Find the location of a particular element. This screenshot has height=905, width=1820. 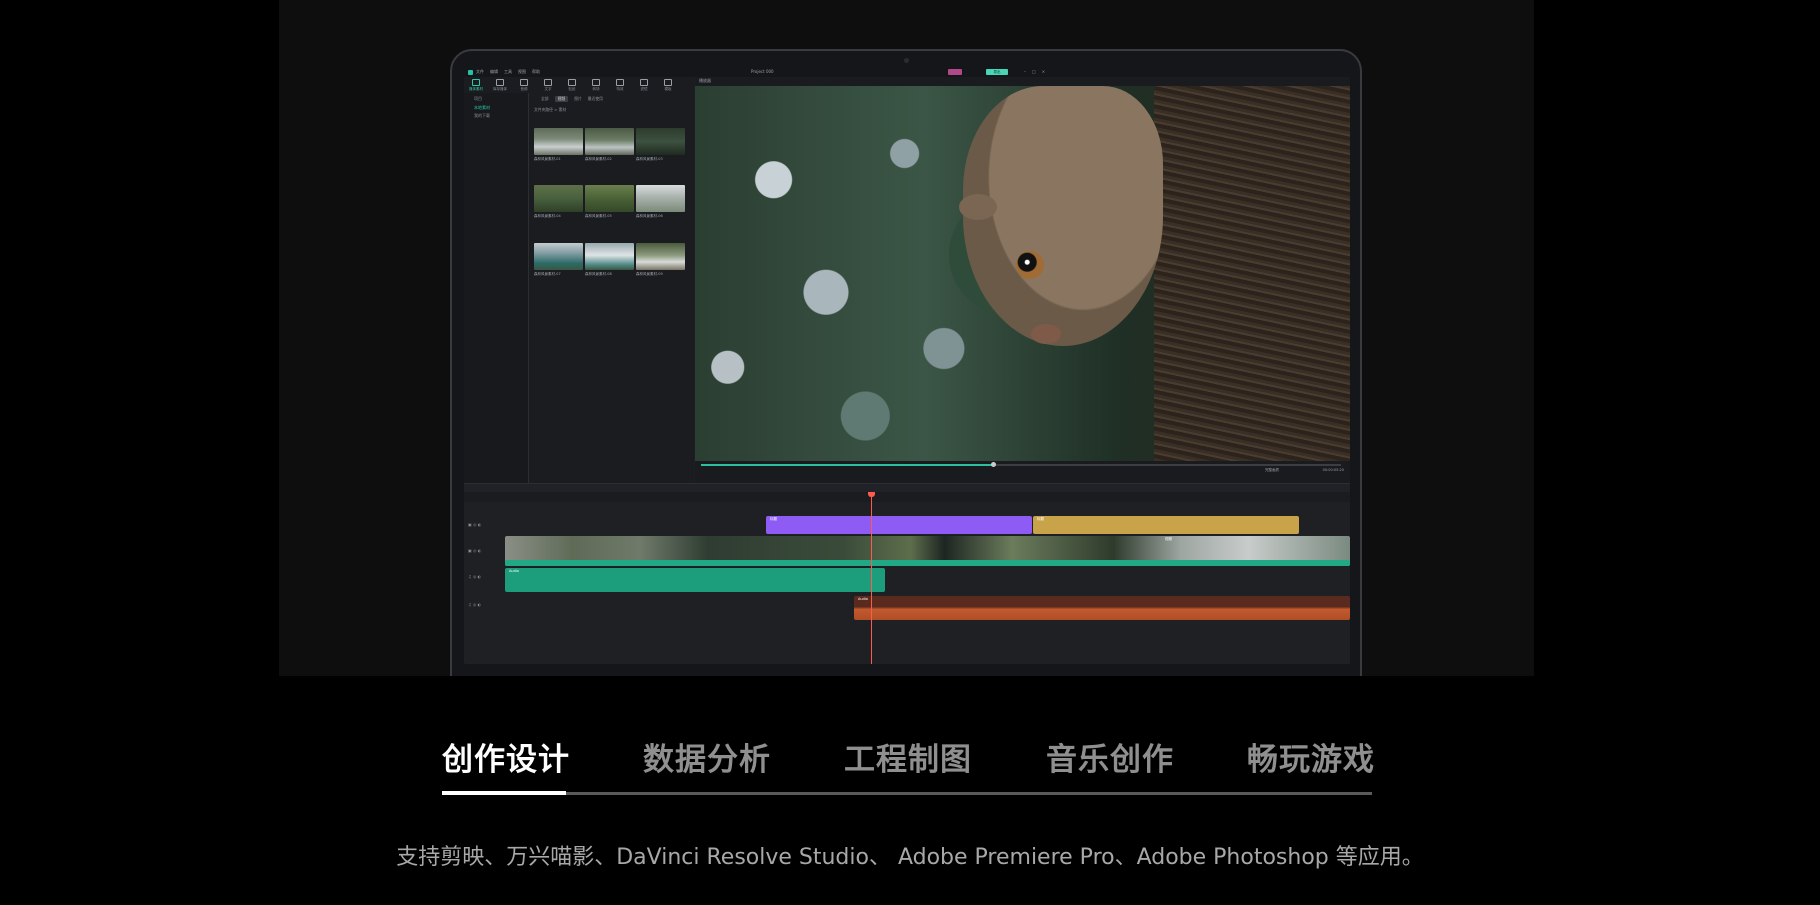

playhead-handle is located at coordinates (871, 494).